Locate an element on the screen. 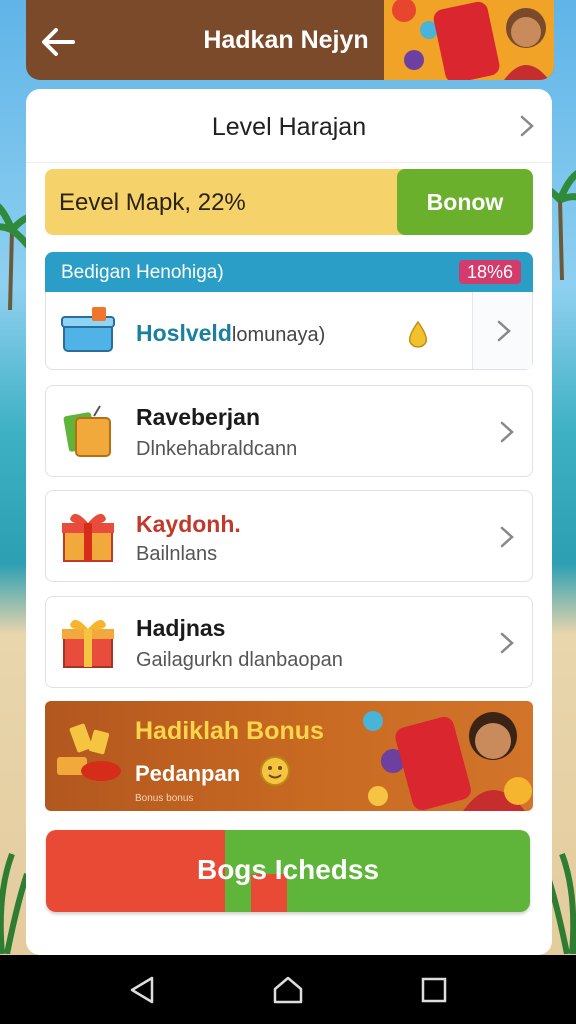  back-arrow-icon is located at coordinates (58, 42).